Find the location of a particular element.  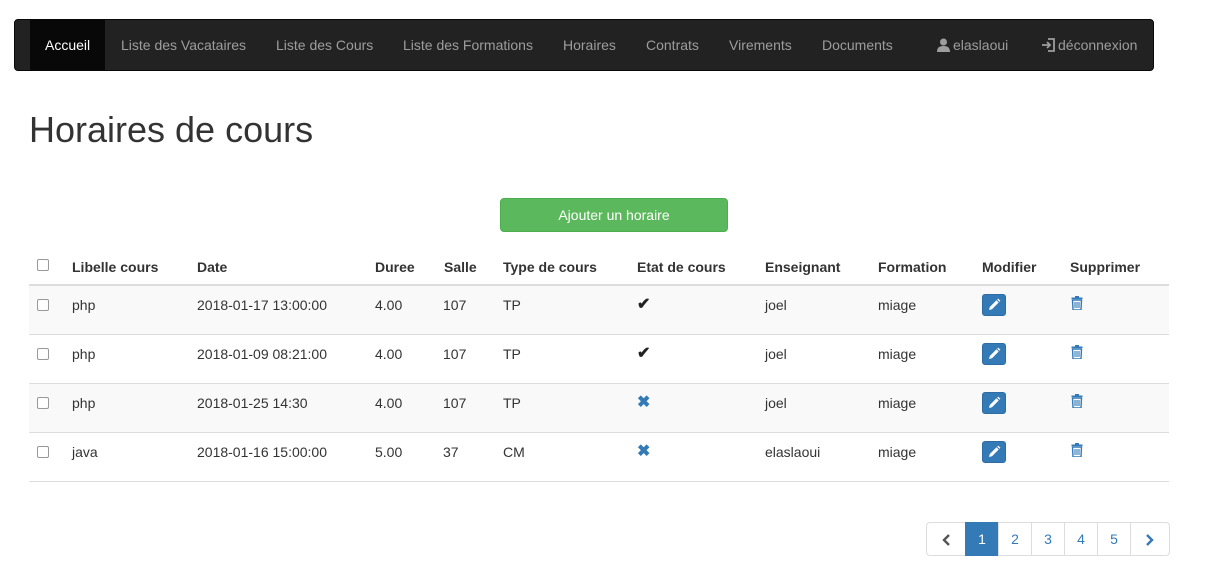

cell-enseignant: elaslaoui is located at coordinates (793, 452).